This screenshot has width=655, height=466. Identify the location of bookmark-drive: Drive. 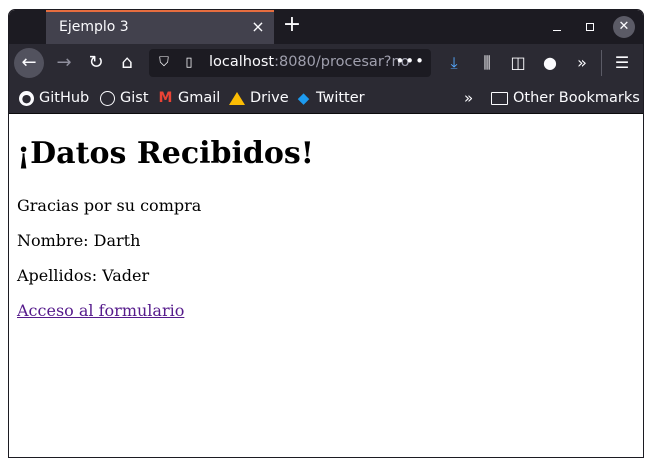
(259, 98).